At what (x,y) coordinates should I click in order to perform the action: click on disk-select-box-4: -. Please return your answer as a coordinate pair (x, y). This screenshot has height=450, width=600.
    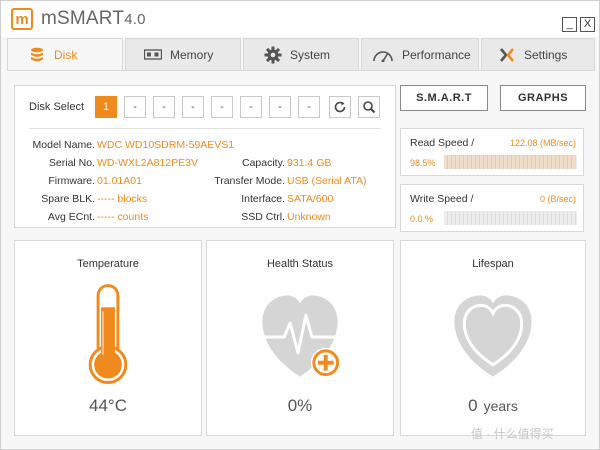
    Looking at the image, I should click on (193, 107).